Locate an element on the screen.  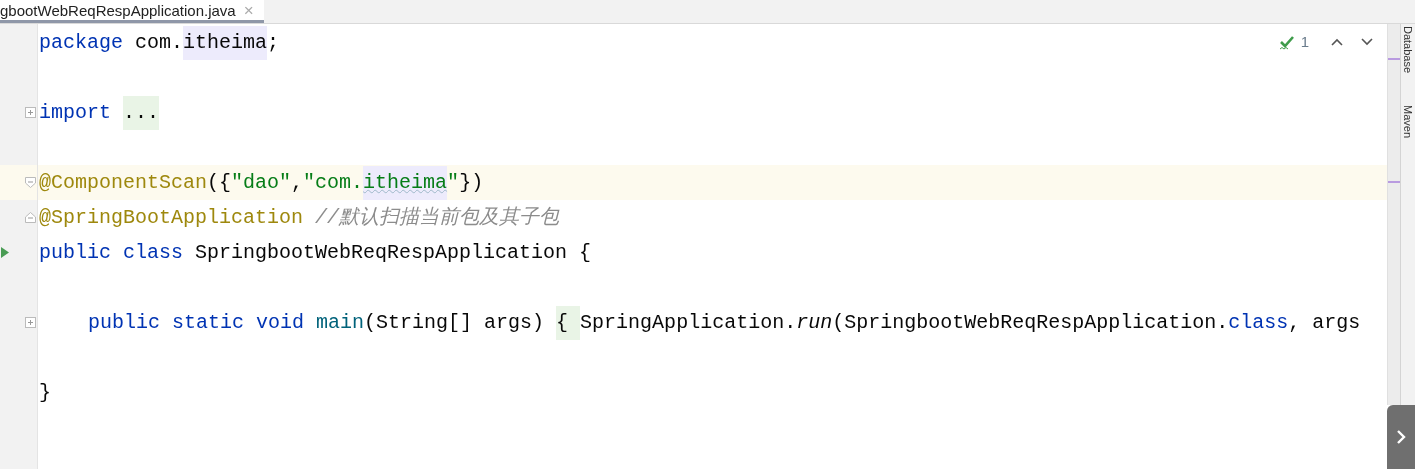
run-icon is located at coordinates (5, 252).